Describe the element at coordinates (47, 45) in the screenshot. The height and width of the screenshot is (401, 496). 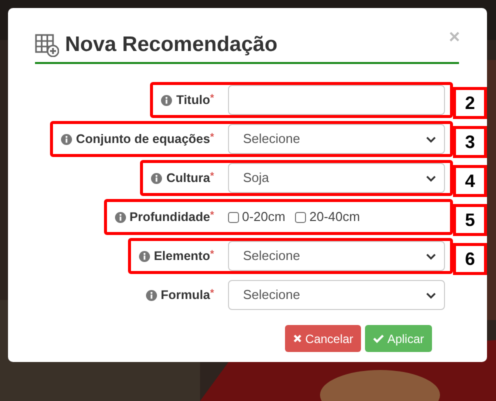
I see `table-add-icon` at that location.